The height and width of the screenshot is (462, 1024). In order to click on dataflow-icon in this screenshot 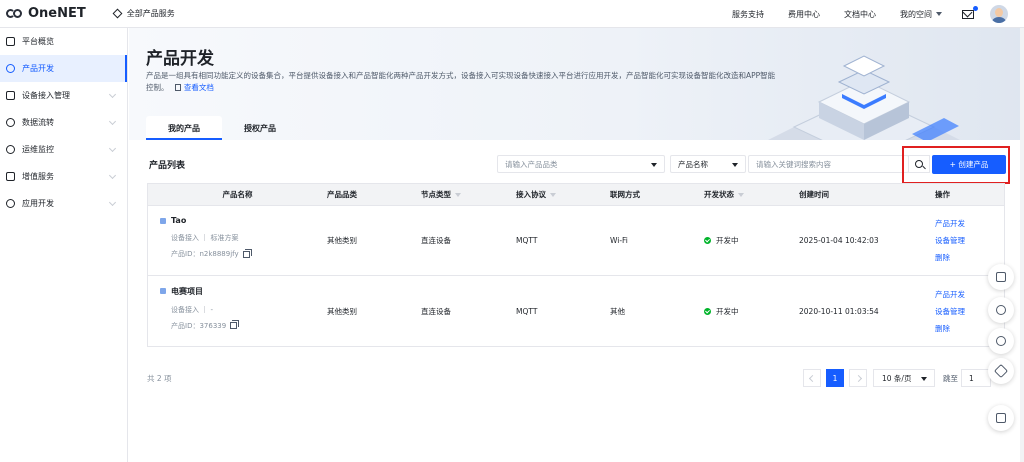, I will do `click(10, 122)`.